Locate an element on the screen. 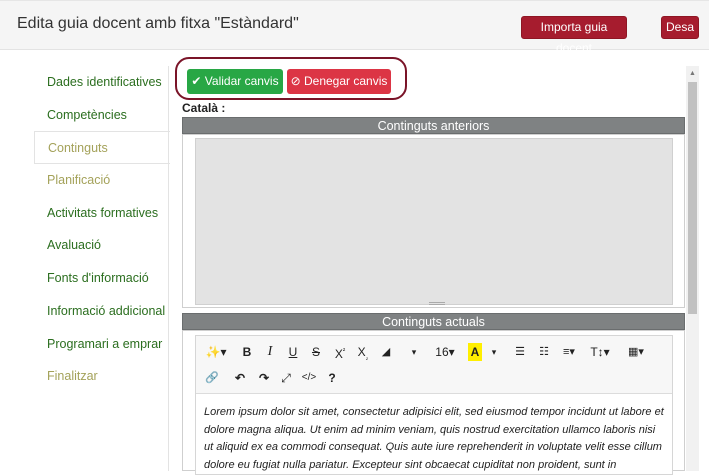 This screenshot has height=475, width=709. align-icon: ≡▾ is located at coordinates (569, 352).